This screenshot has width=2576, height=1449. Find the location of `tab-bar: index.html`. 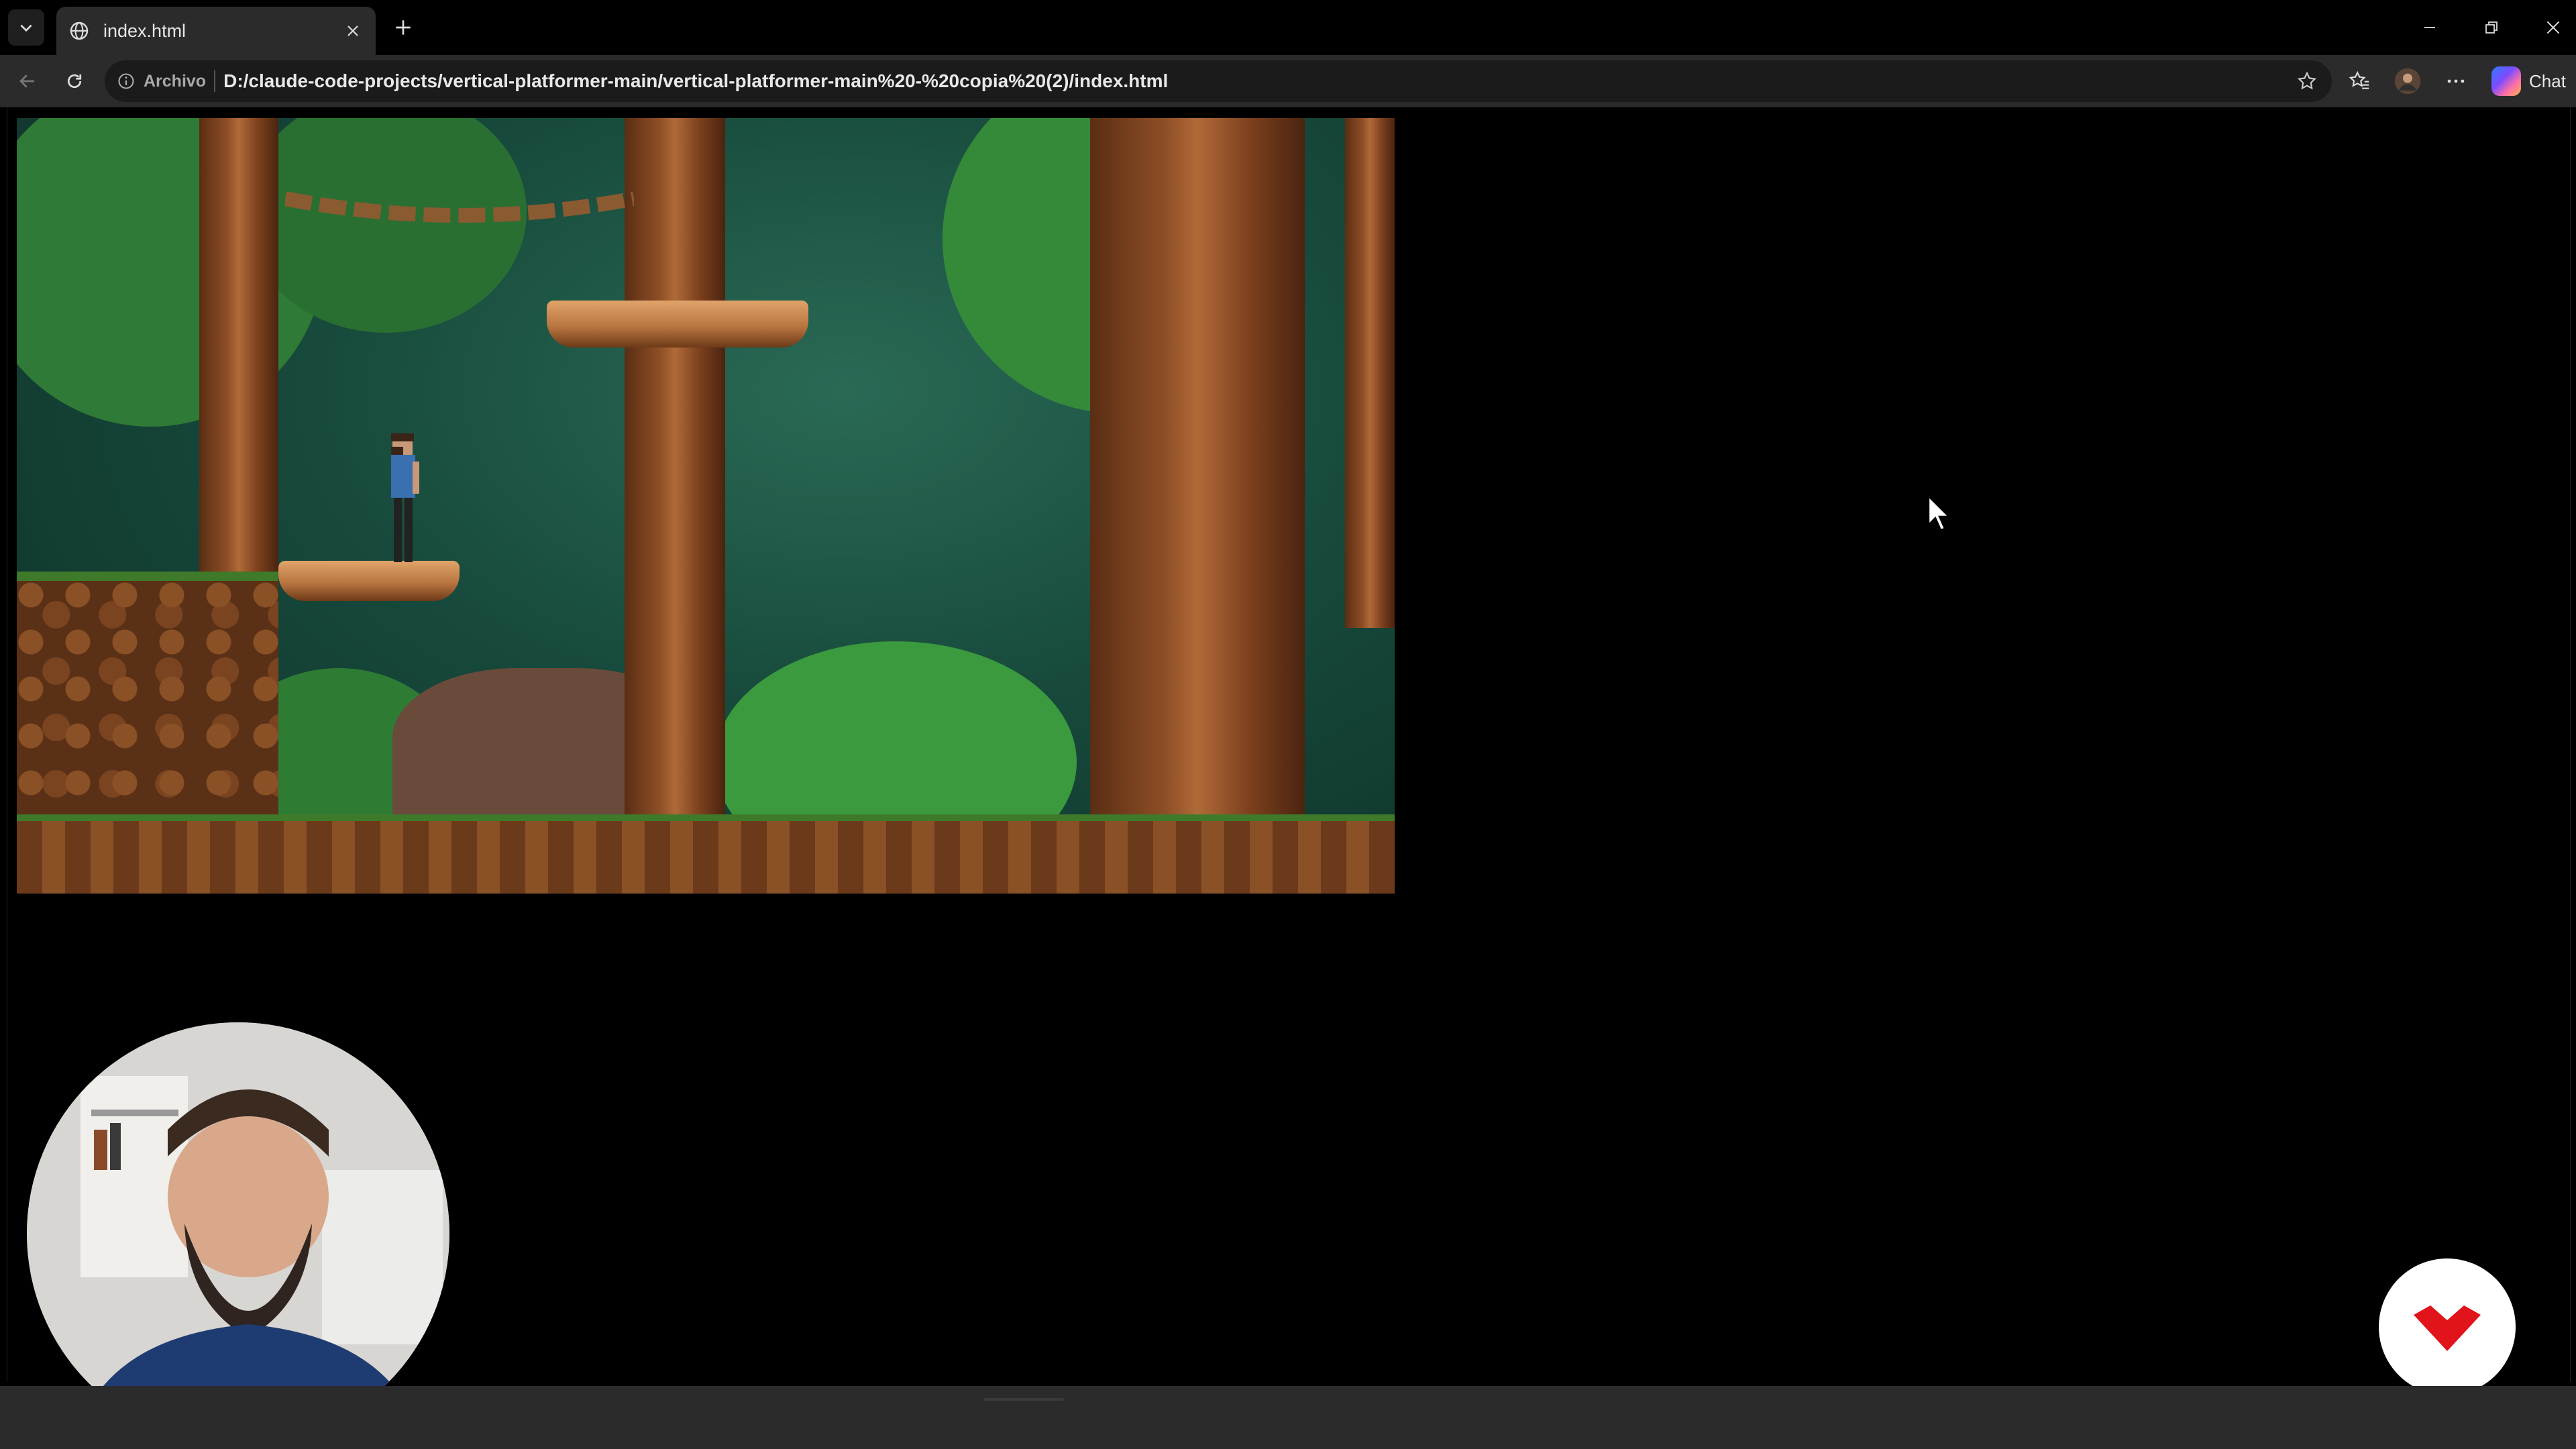

tab-bar: index.html is located at coordinates (1288, 27).